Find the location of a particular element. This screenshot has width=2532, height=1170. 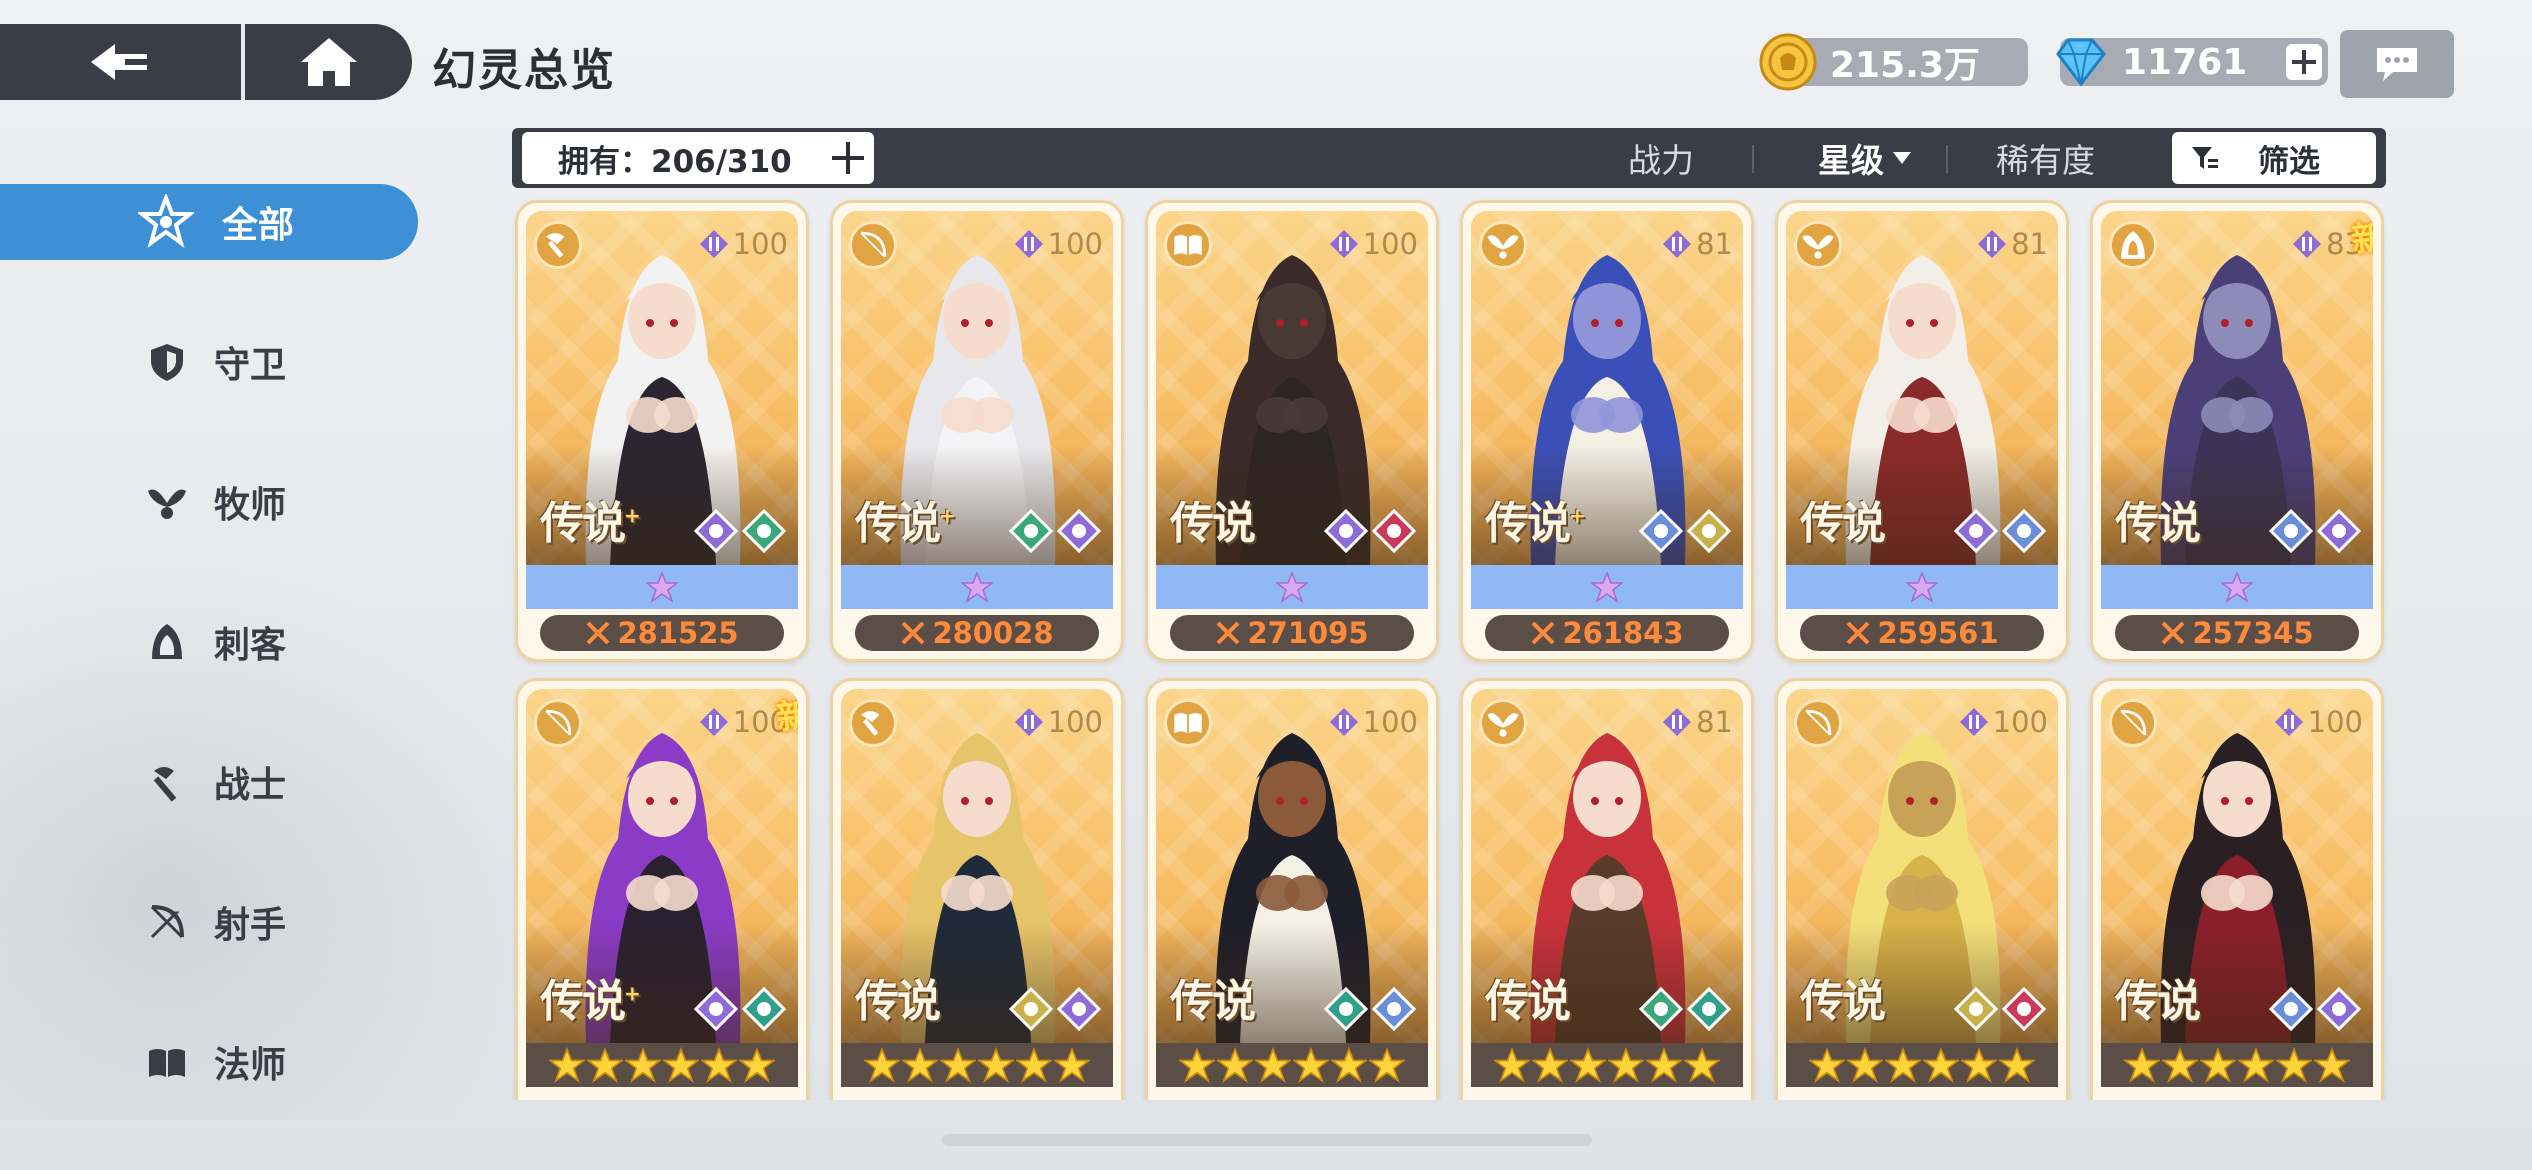

sidebar-item-label: 刺客 is located at coordinates (250, 645).